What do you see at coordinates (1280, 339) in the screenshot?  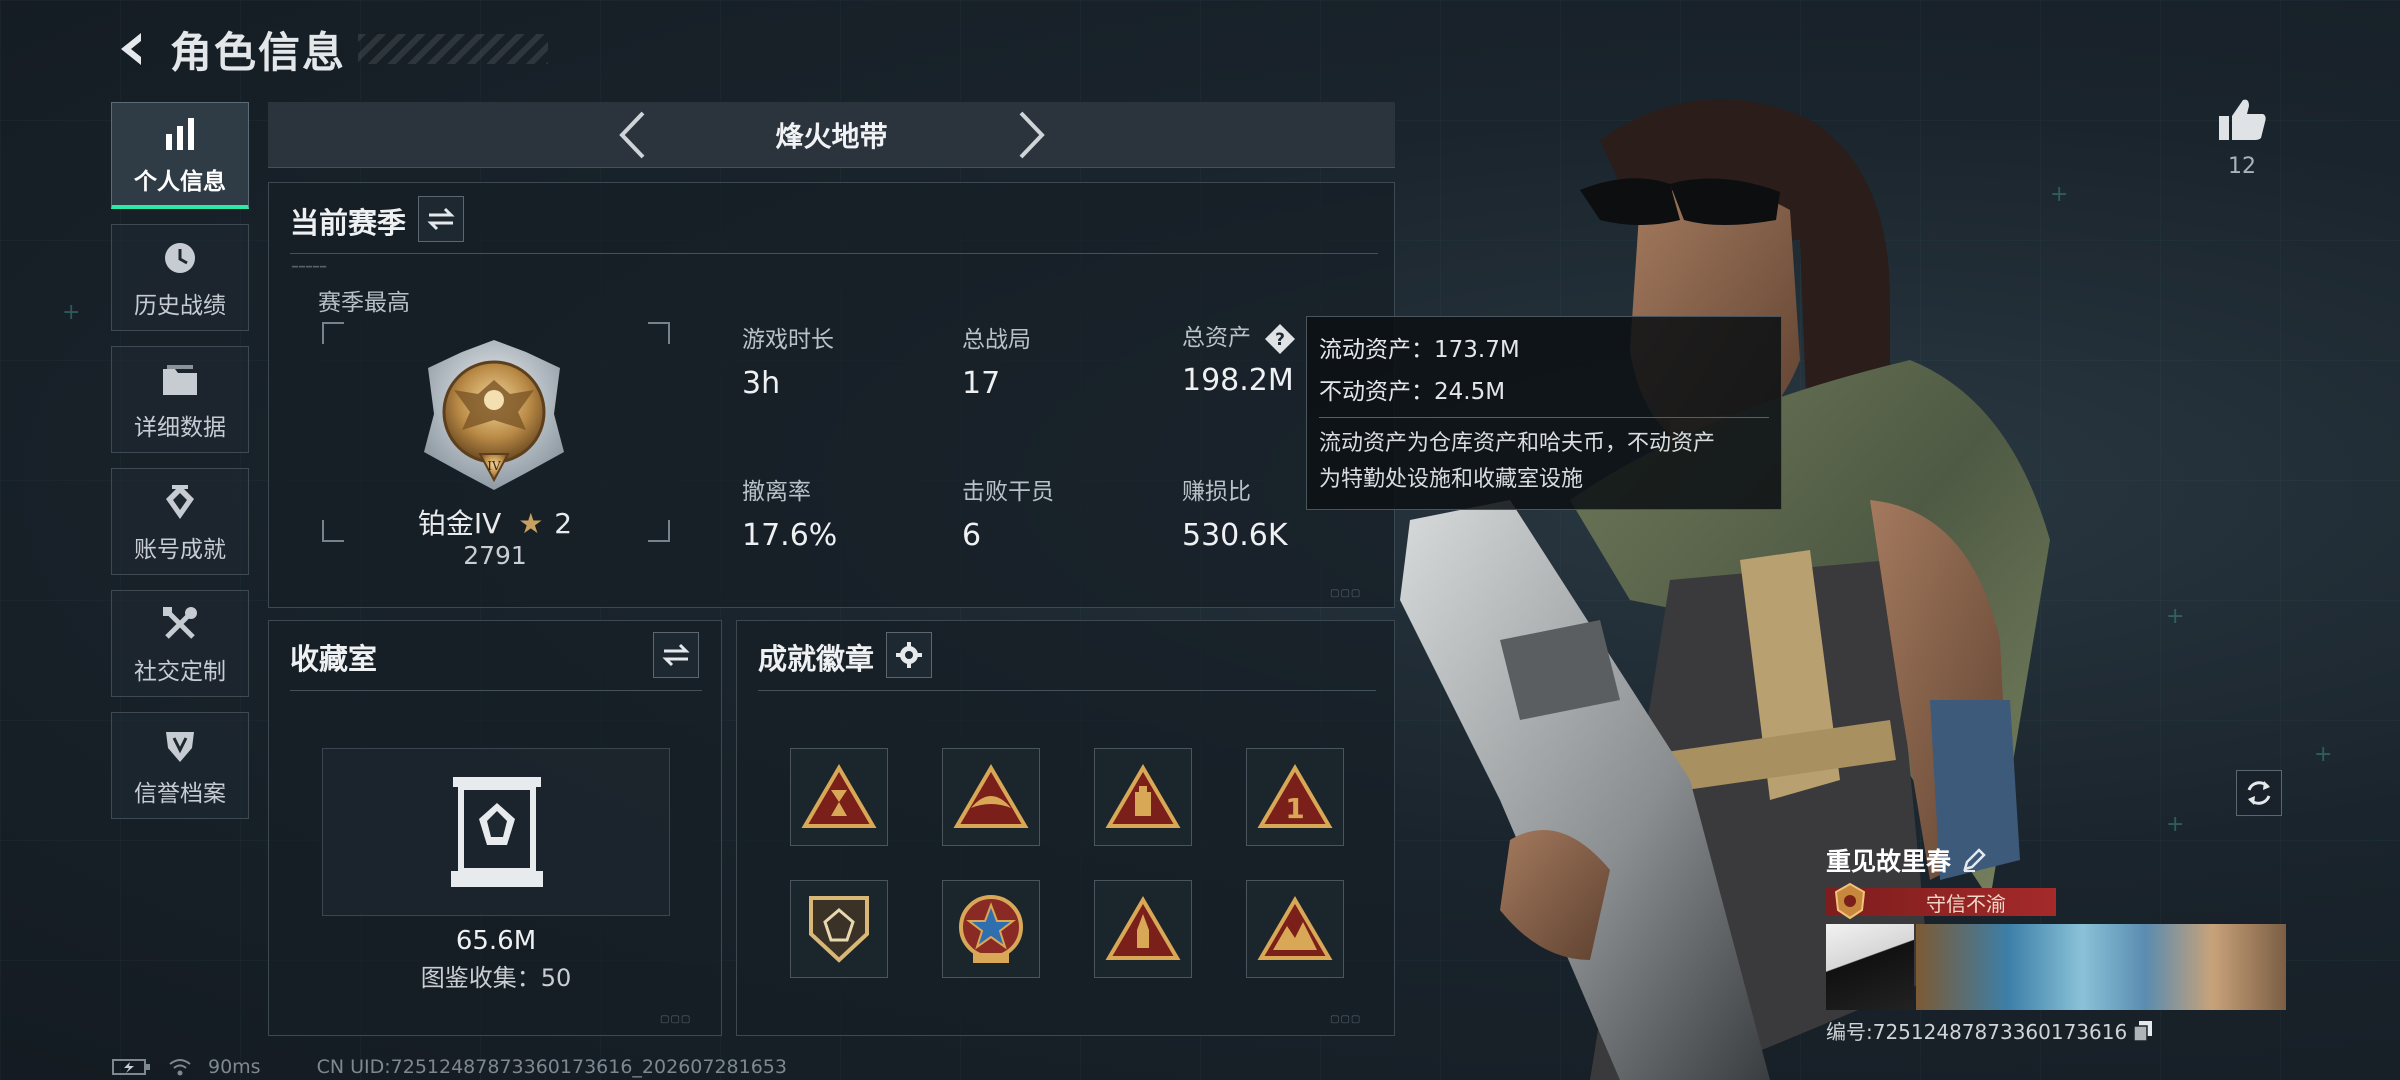 I see `help-icon: ?` at bounding box center [1280, 339].